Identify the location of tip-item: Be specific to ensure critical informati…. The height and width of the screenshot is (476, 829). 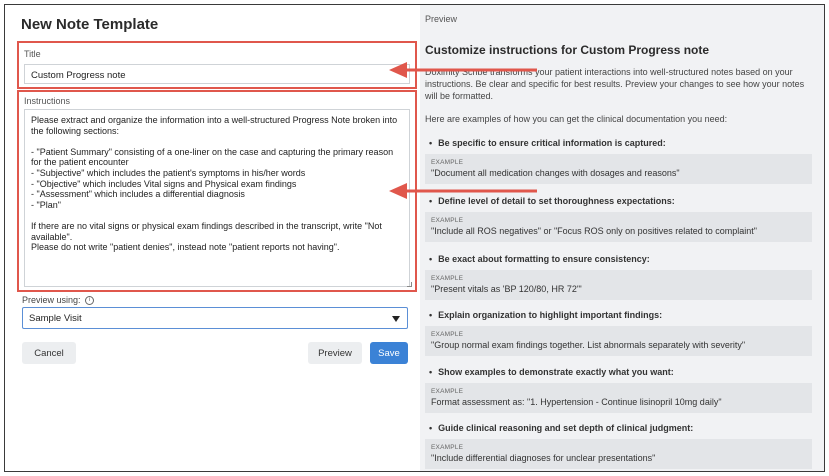
(621, 161).